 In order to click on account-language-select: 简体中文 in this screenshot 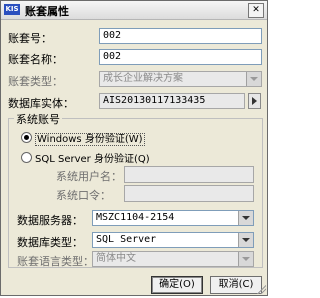, I will do `click(173, 259)`.